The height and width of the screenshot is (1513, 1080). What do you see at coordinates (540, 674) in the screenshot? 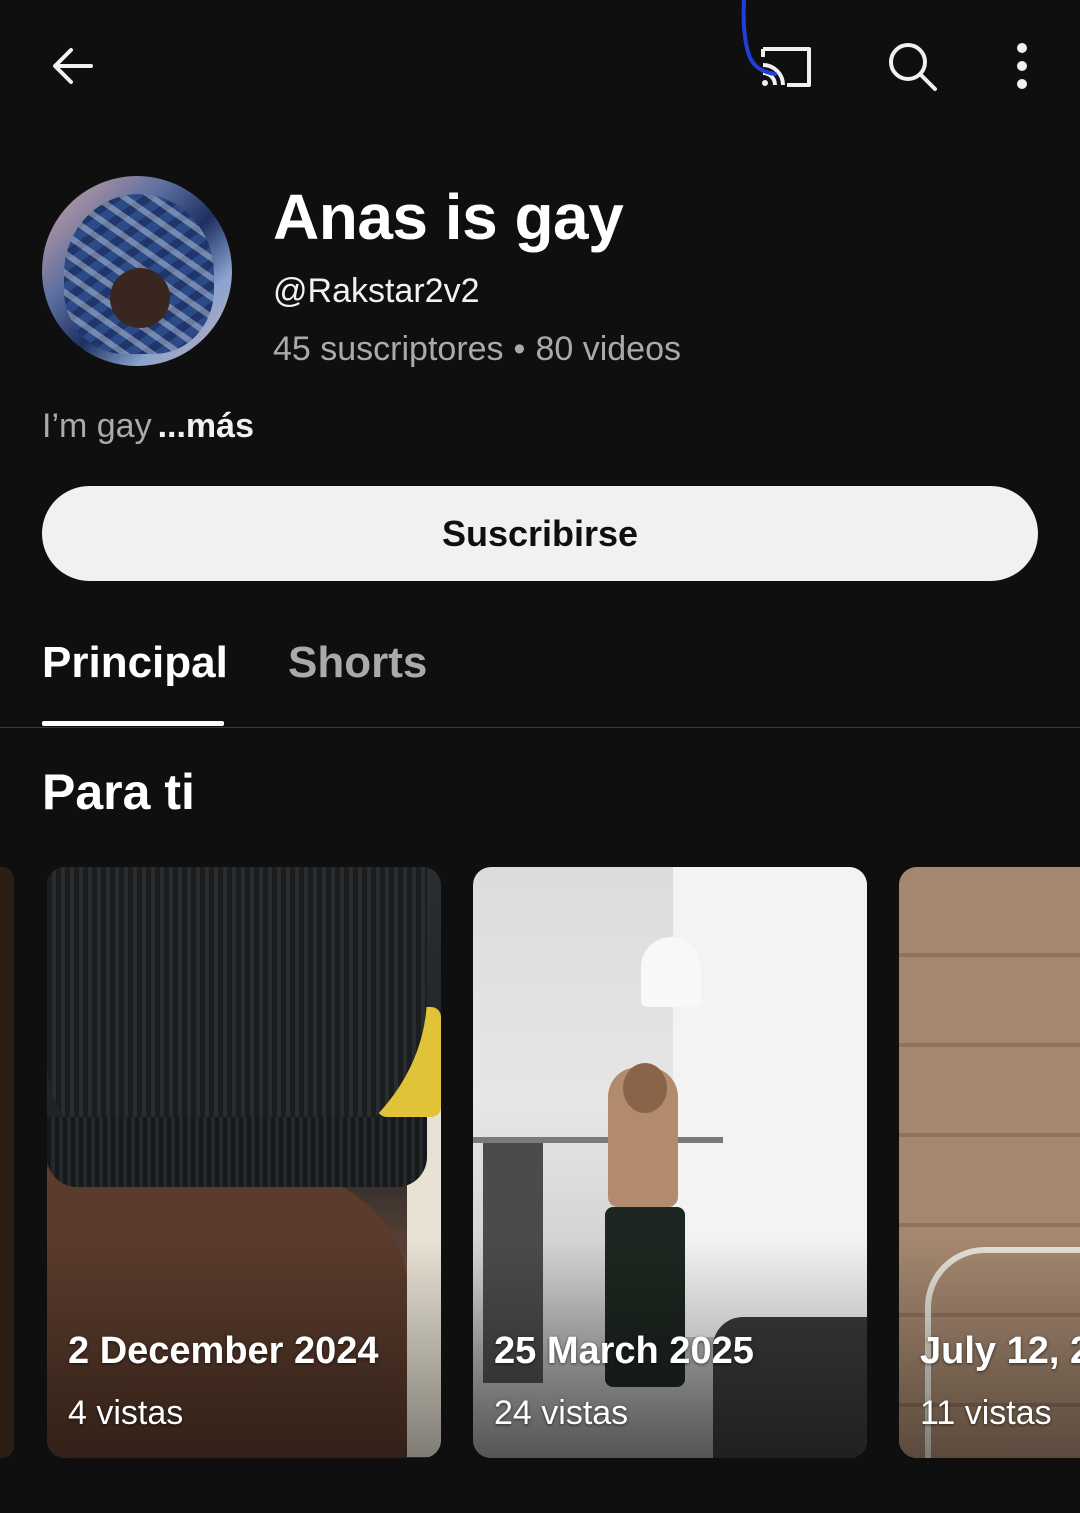
I see `channel-tabs: Principal Shorts` at bounding box center [540, 674].